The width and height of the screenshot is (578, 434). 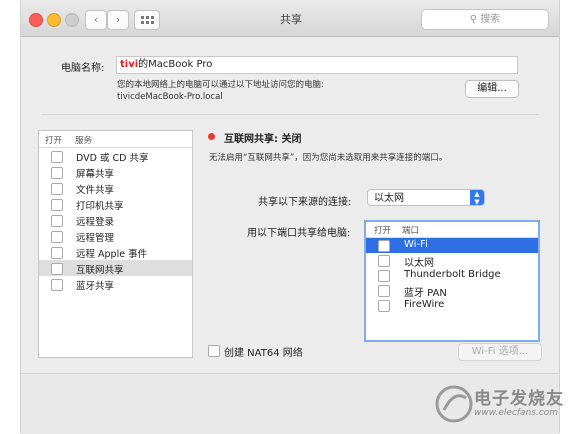 I want to click on nat64-checkbox, so click(x=214, y=351).